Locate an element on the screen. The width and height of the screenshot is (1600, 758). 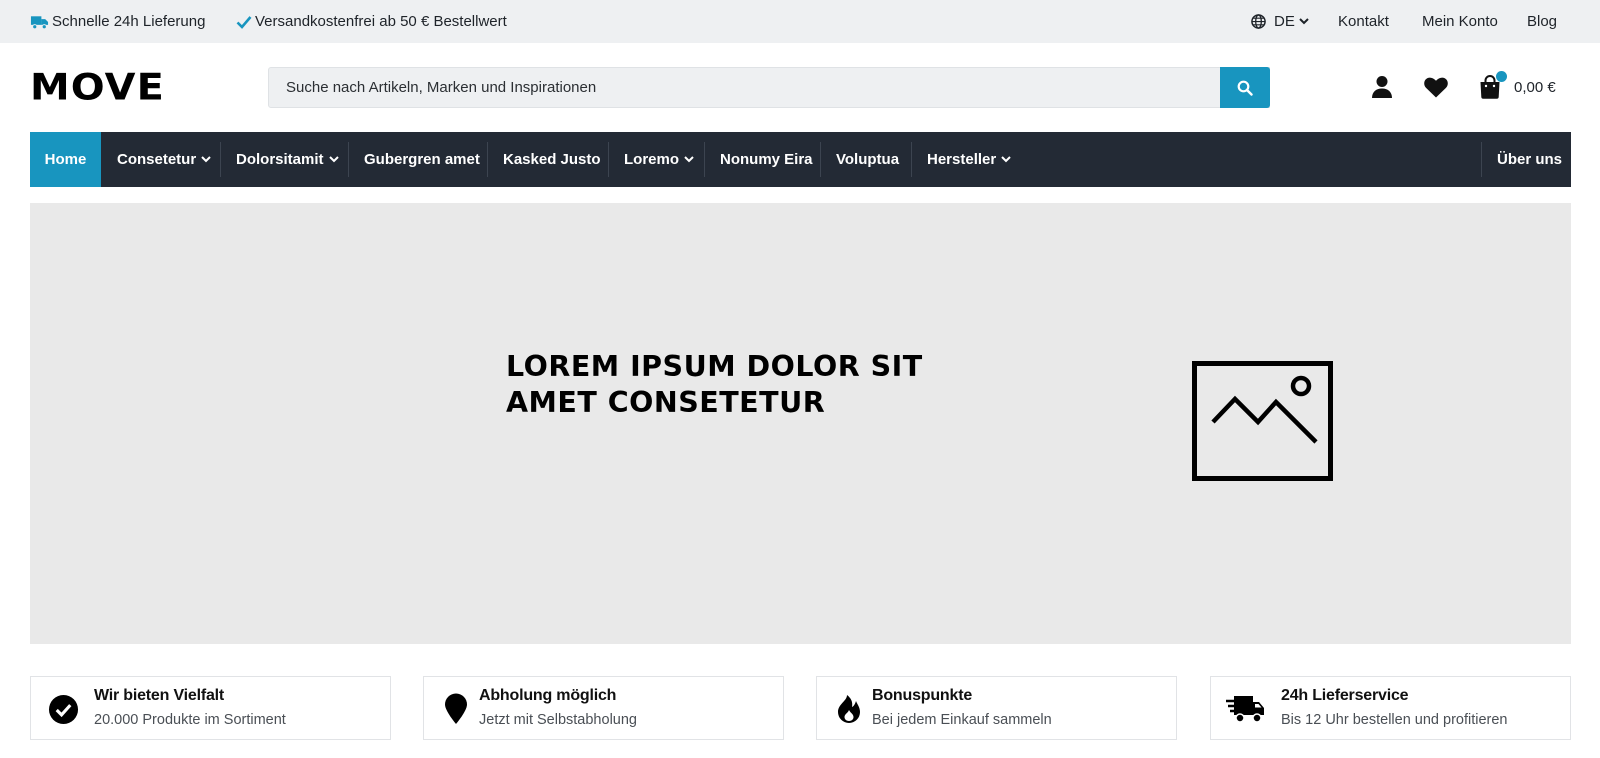
hero-title: LOREM IPSUM DOLOR SIT AMET CONSETETUR is located at coordinates (714, 384).